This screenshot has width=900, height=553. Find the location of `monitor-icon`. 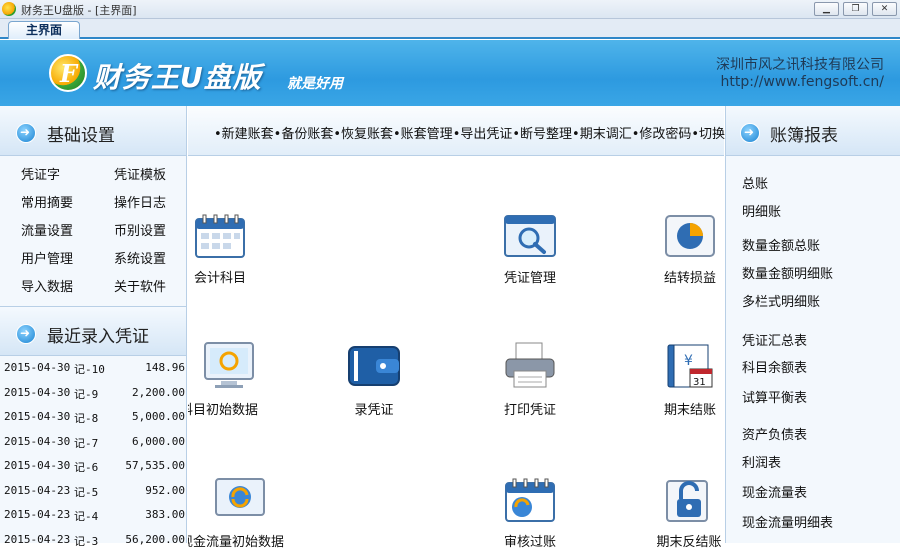

monitor-icon is located at coordinates (229, 365).